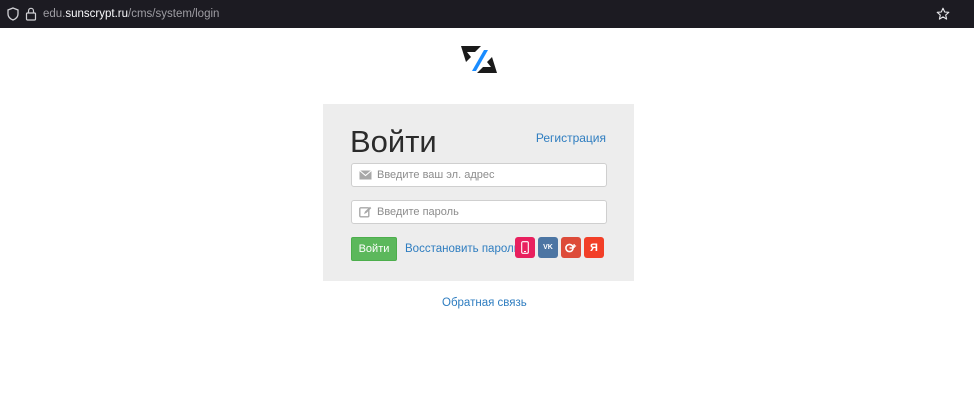 This screenshot has height=395, width=974. I want to click on site-logo, so click(479, 59).